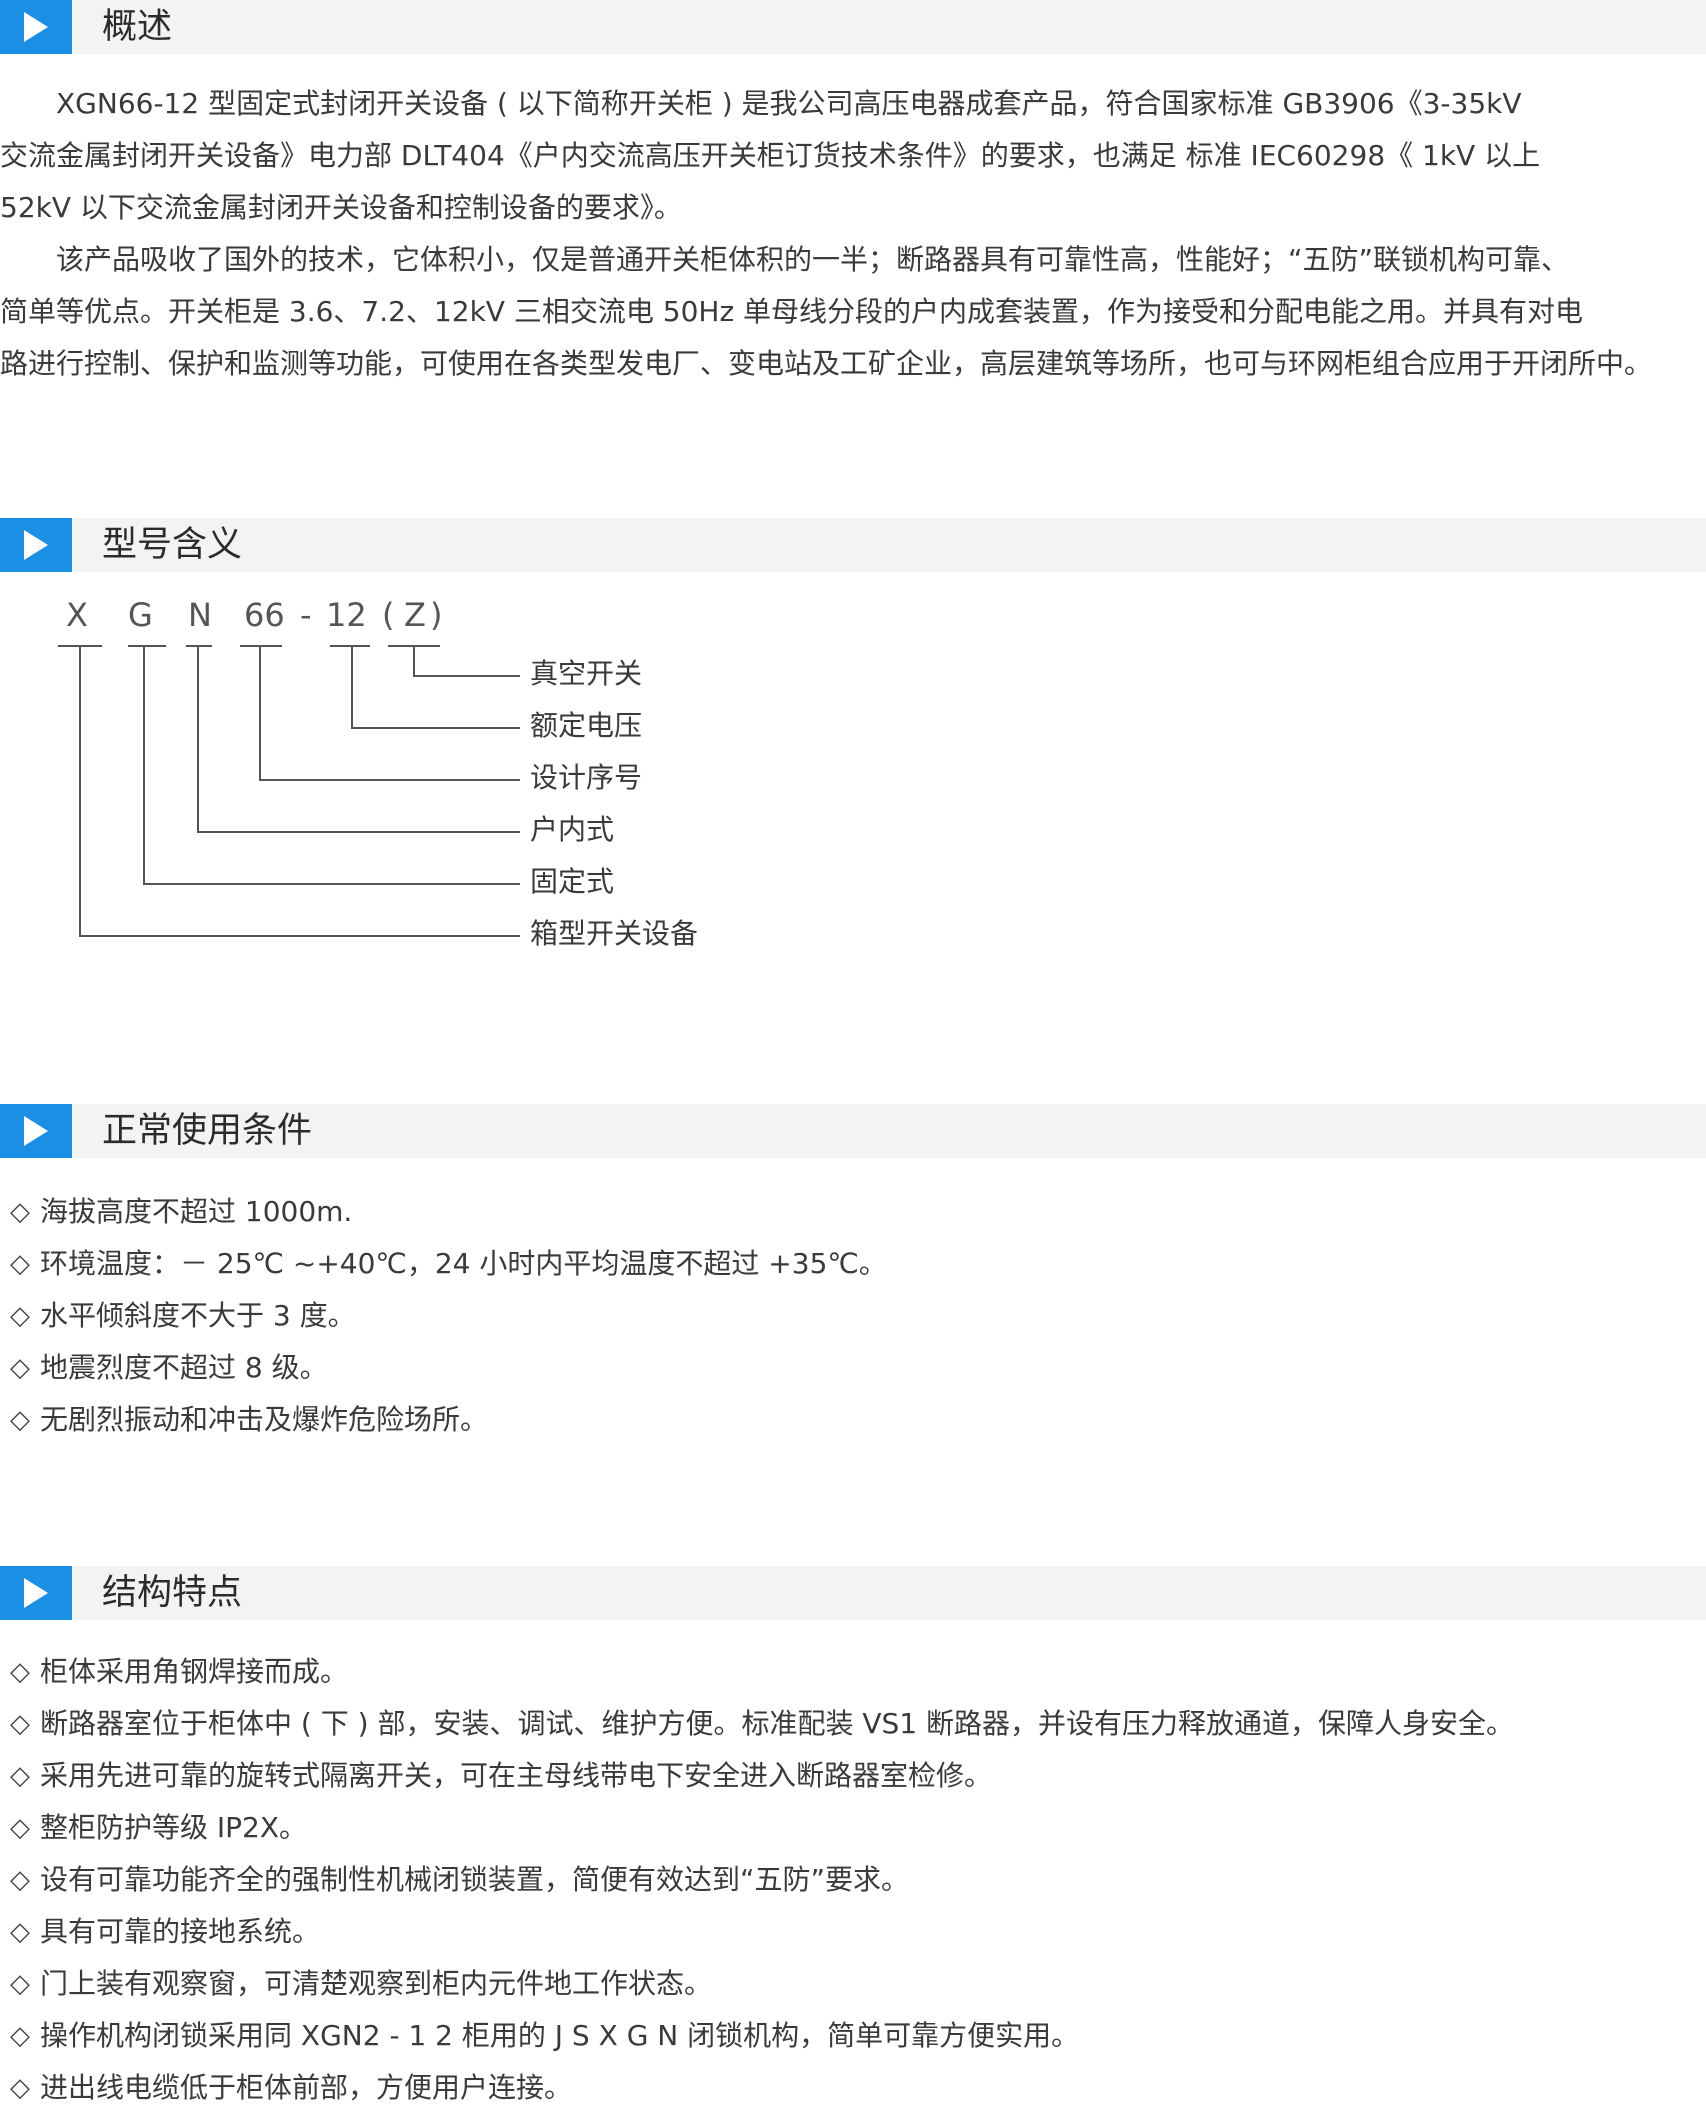 This screenshot has width=1706, height=2114. Describe the element at coordinates (264, 1419) in the screenshot. I see `list-item-text: 无剧烈振动和冲击及爆炸危险场所。` at that location.